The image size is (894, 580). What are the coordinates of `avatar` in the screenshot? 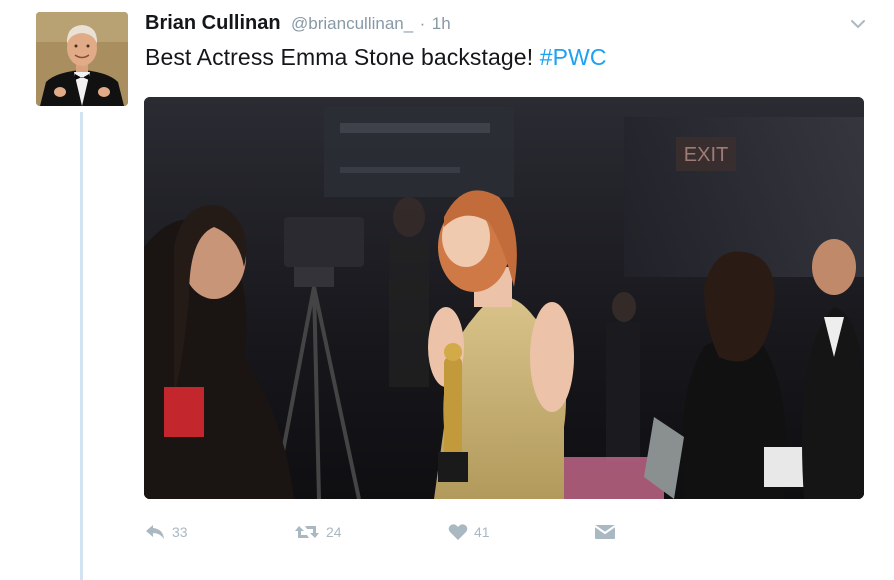 It's located at (82, 59).